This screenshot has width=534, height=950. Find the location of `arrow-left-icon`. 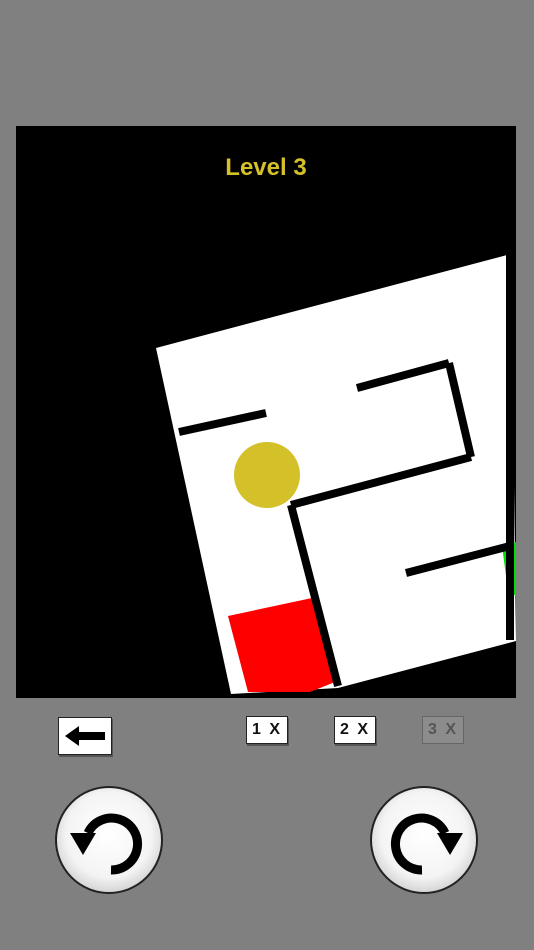

arrow-left-icon is located at coordinates (85, 736).